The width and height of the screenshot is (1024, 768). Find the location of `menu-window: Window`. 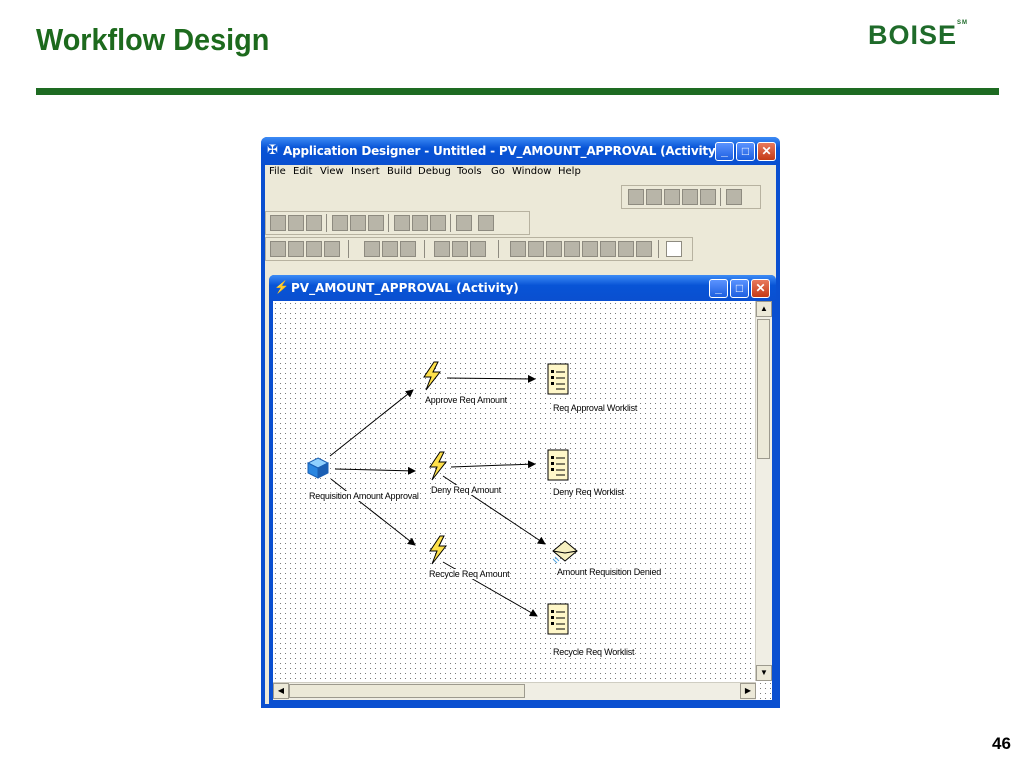

menu-window: Window is located at coordinates (531, 171).